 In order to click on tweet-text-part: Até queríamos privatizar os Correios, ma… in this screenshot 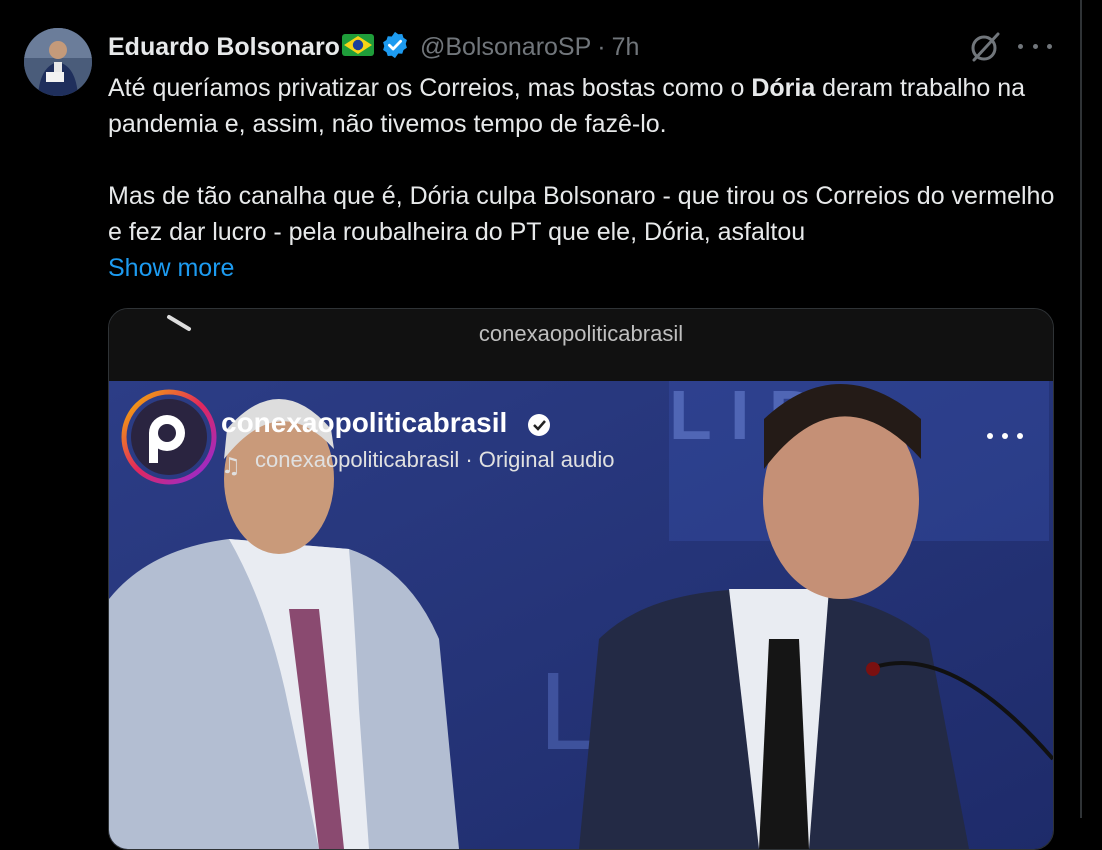, I will do `click(430, 88)`.